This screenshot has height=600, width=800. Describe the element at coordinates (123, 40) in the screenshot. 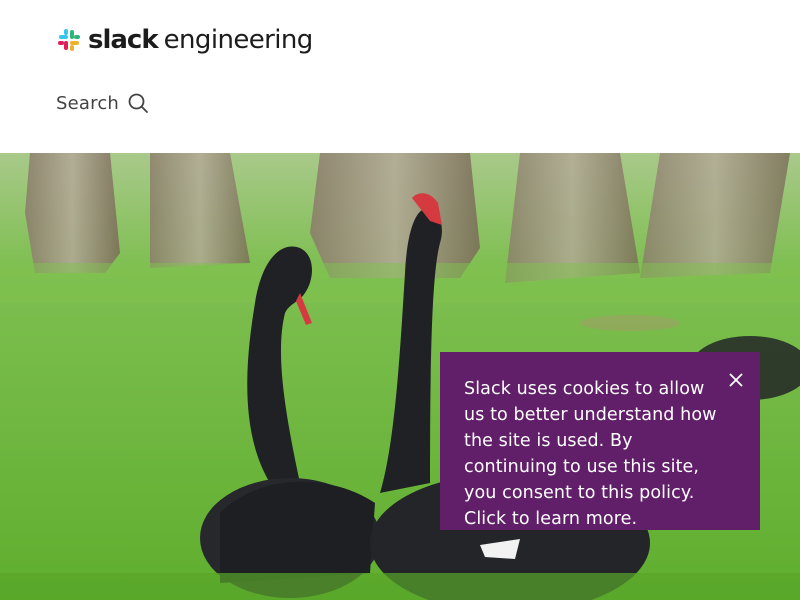

I see `brand-wordmark: slack` at that location.